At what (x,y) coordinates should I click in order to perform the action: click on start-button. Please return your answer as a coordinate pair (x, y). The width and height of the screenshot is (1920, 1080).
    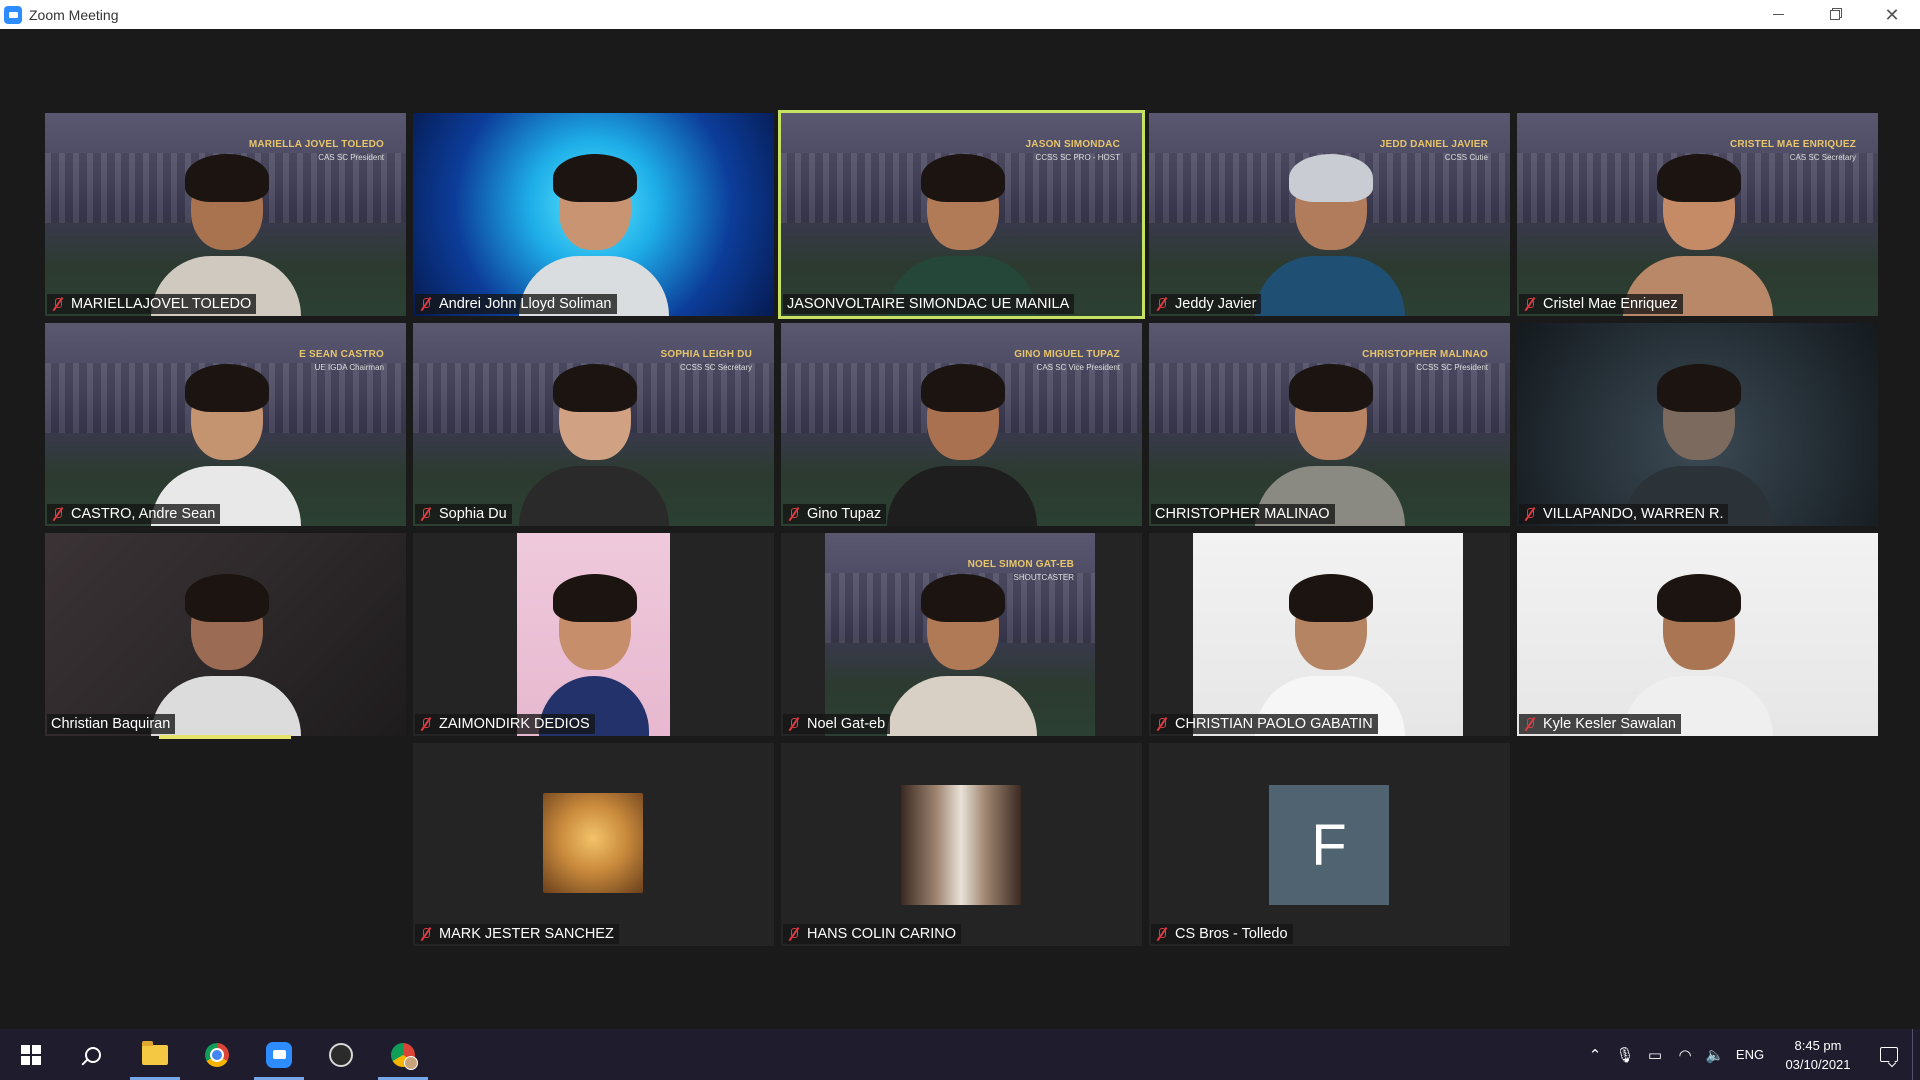
    Looking at the image, I should click on (31, 1054).